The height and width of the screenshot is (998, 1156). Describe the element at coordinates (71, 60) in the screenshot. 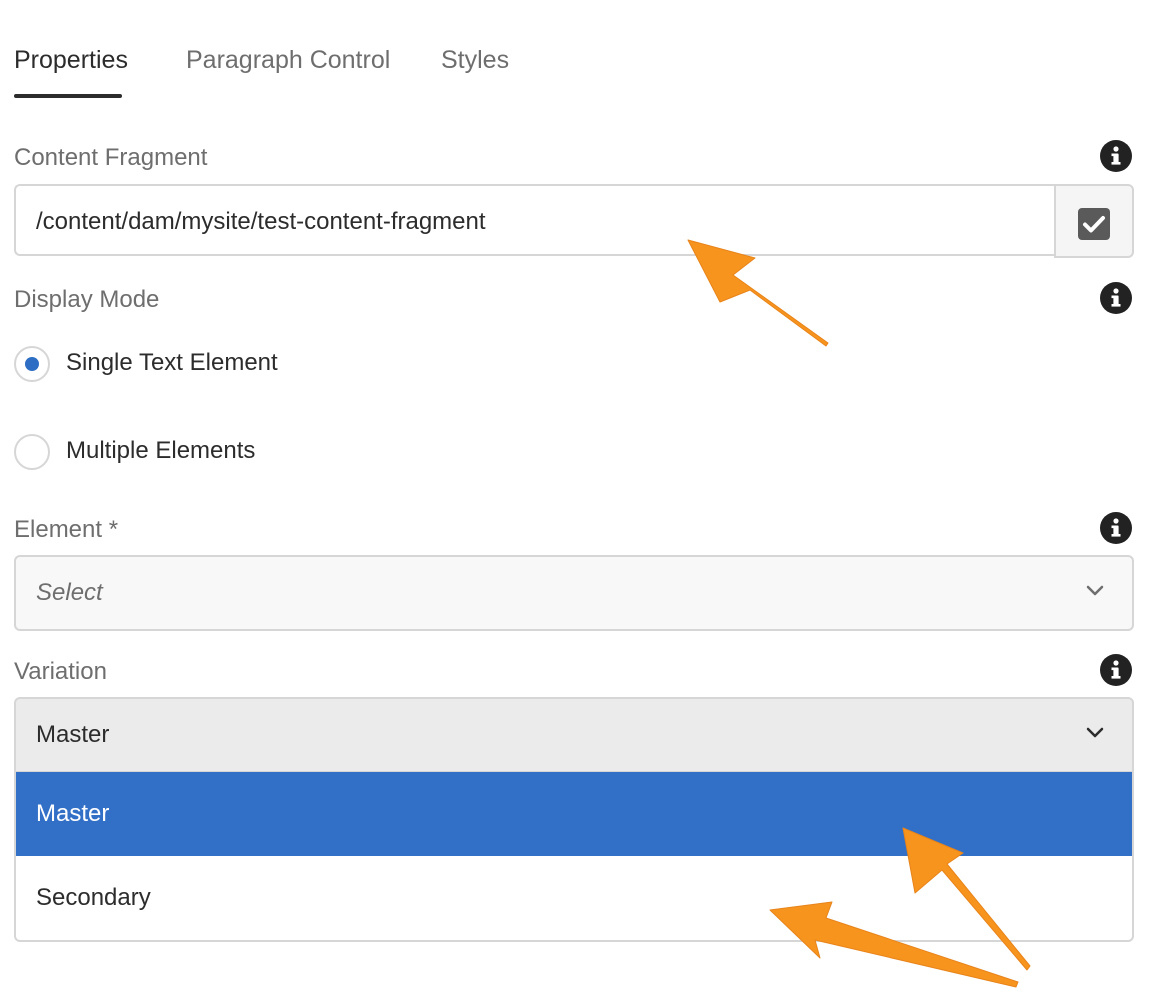

I see `tab-properties: Properties` at that location.